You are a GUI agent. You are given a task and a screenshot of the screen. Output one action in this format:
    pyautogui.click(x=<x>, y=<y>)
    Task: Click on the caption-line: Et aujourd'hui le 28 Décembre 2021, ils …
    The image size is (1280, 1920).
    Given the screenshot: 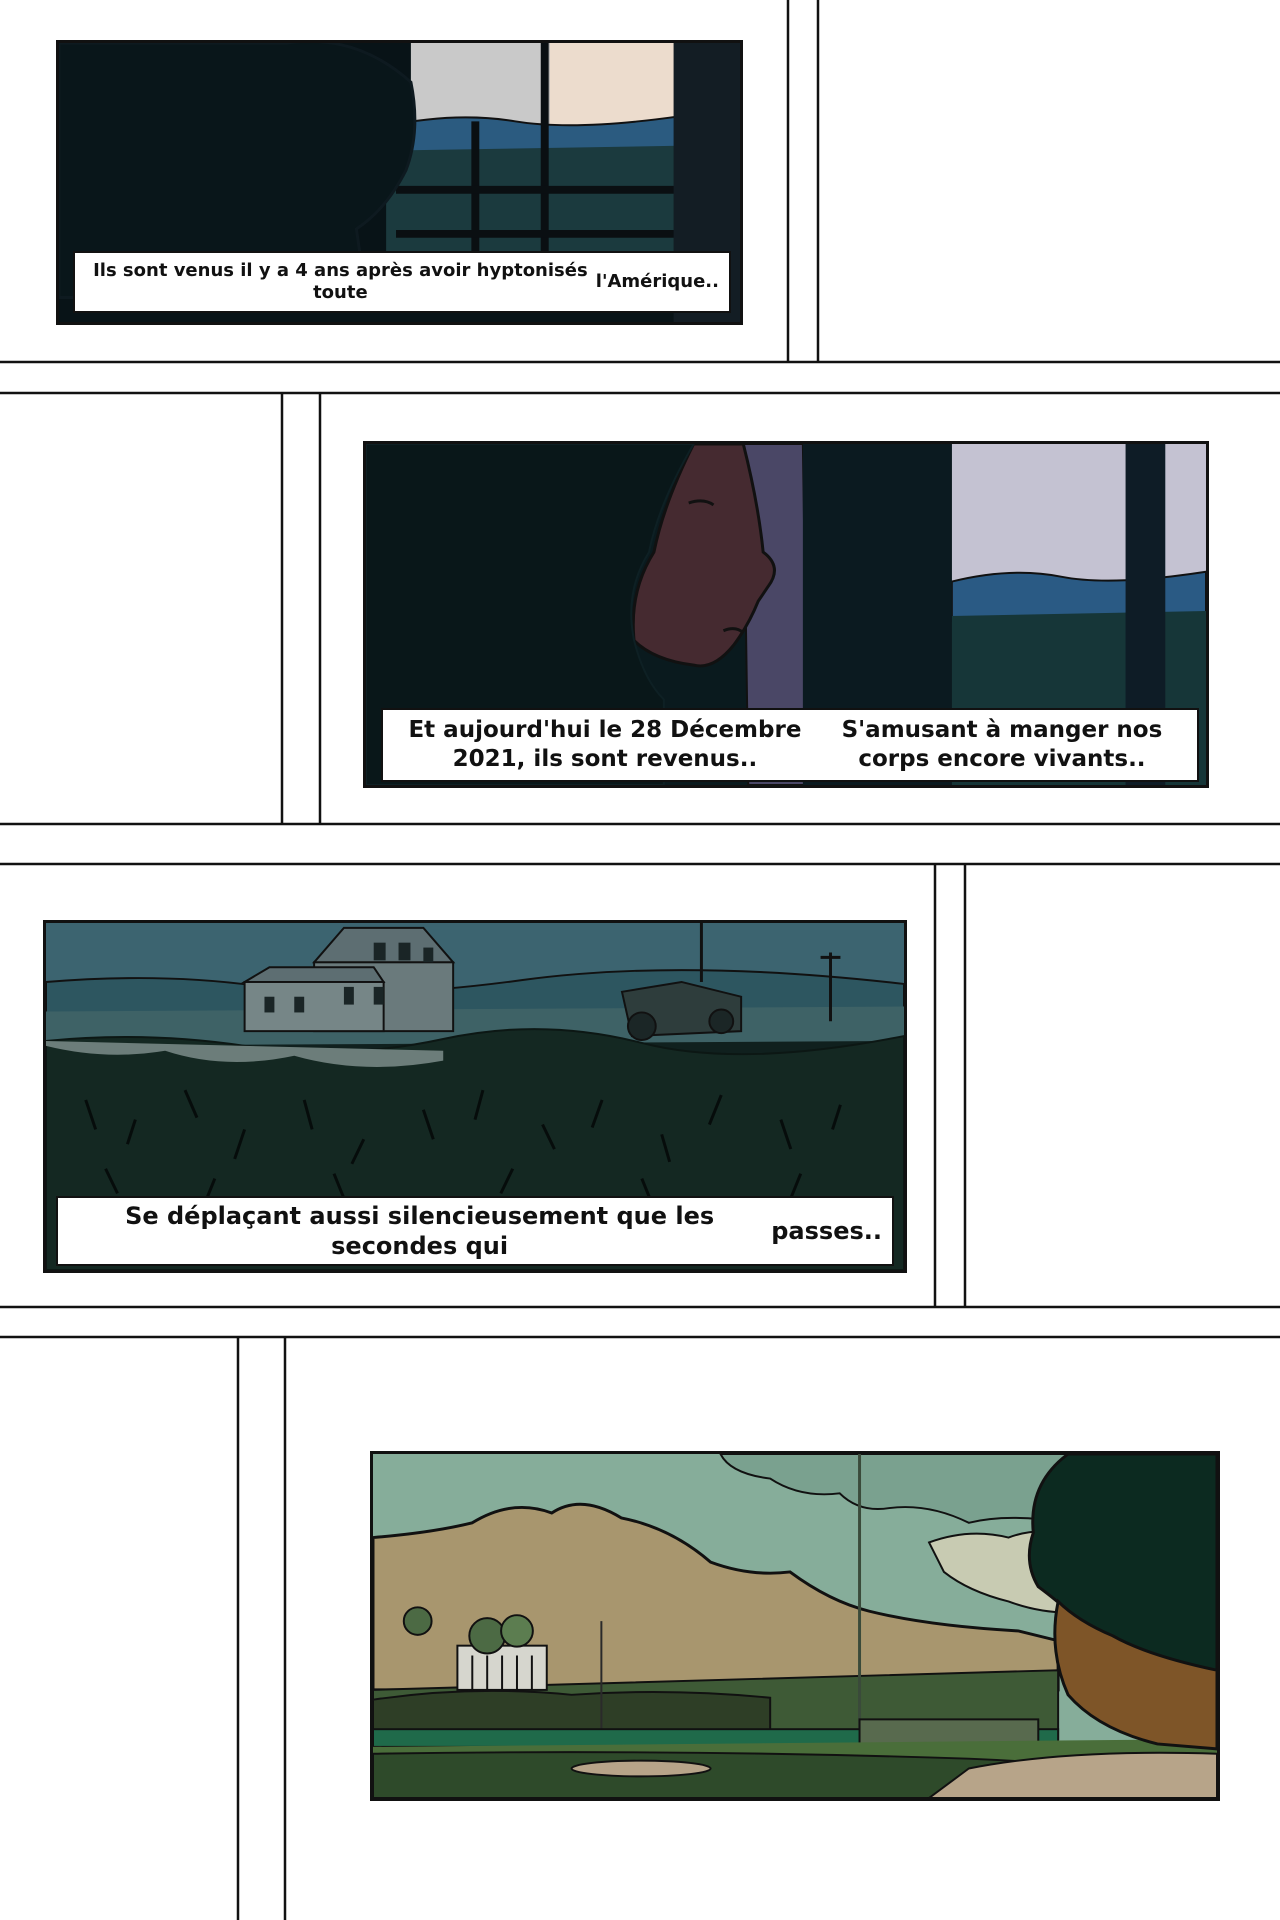 What is the action you would take?
    pyautogui.click(x=605, y=744)
    